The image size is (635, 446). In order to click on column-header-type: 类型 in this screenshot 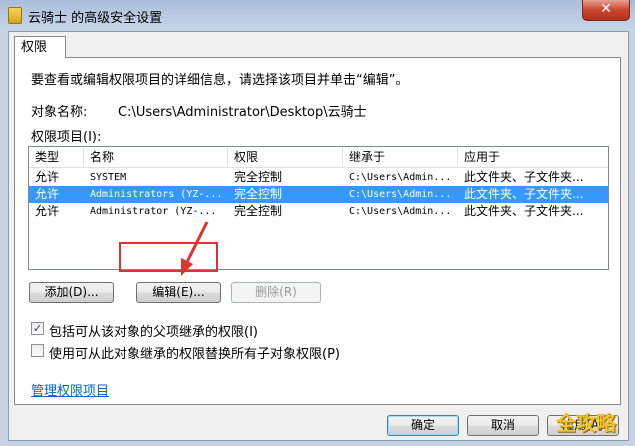, I will do `click(56, 157)`.